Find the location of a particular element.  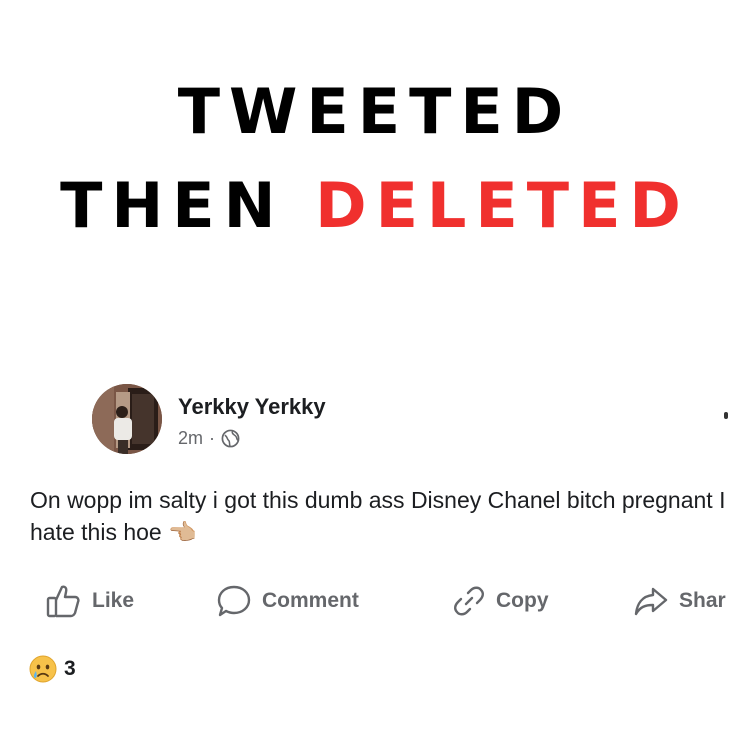

comment-button: Comment is located at coordinates (287, 601).